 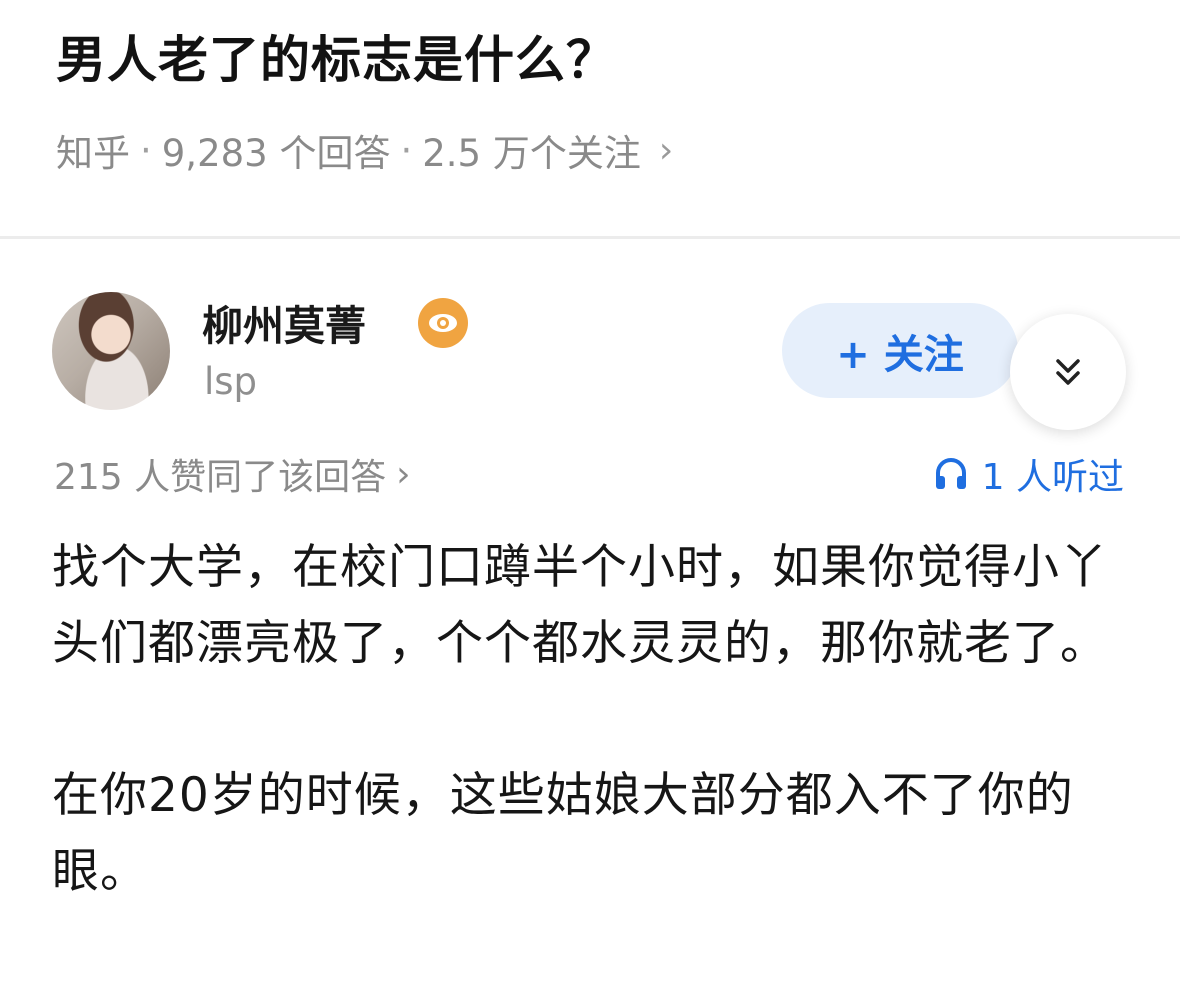 What do you see at coordinates (231, 381) in the screenshot?
I see `author-bio: lsp` at bounding box center [231, 381].